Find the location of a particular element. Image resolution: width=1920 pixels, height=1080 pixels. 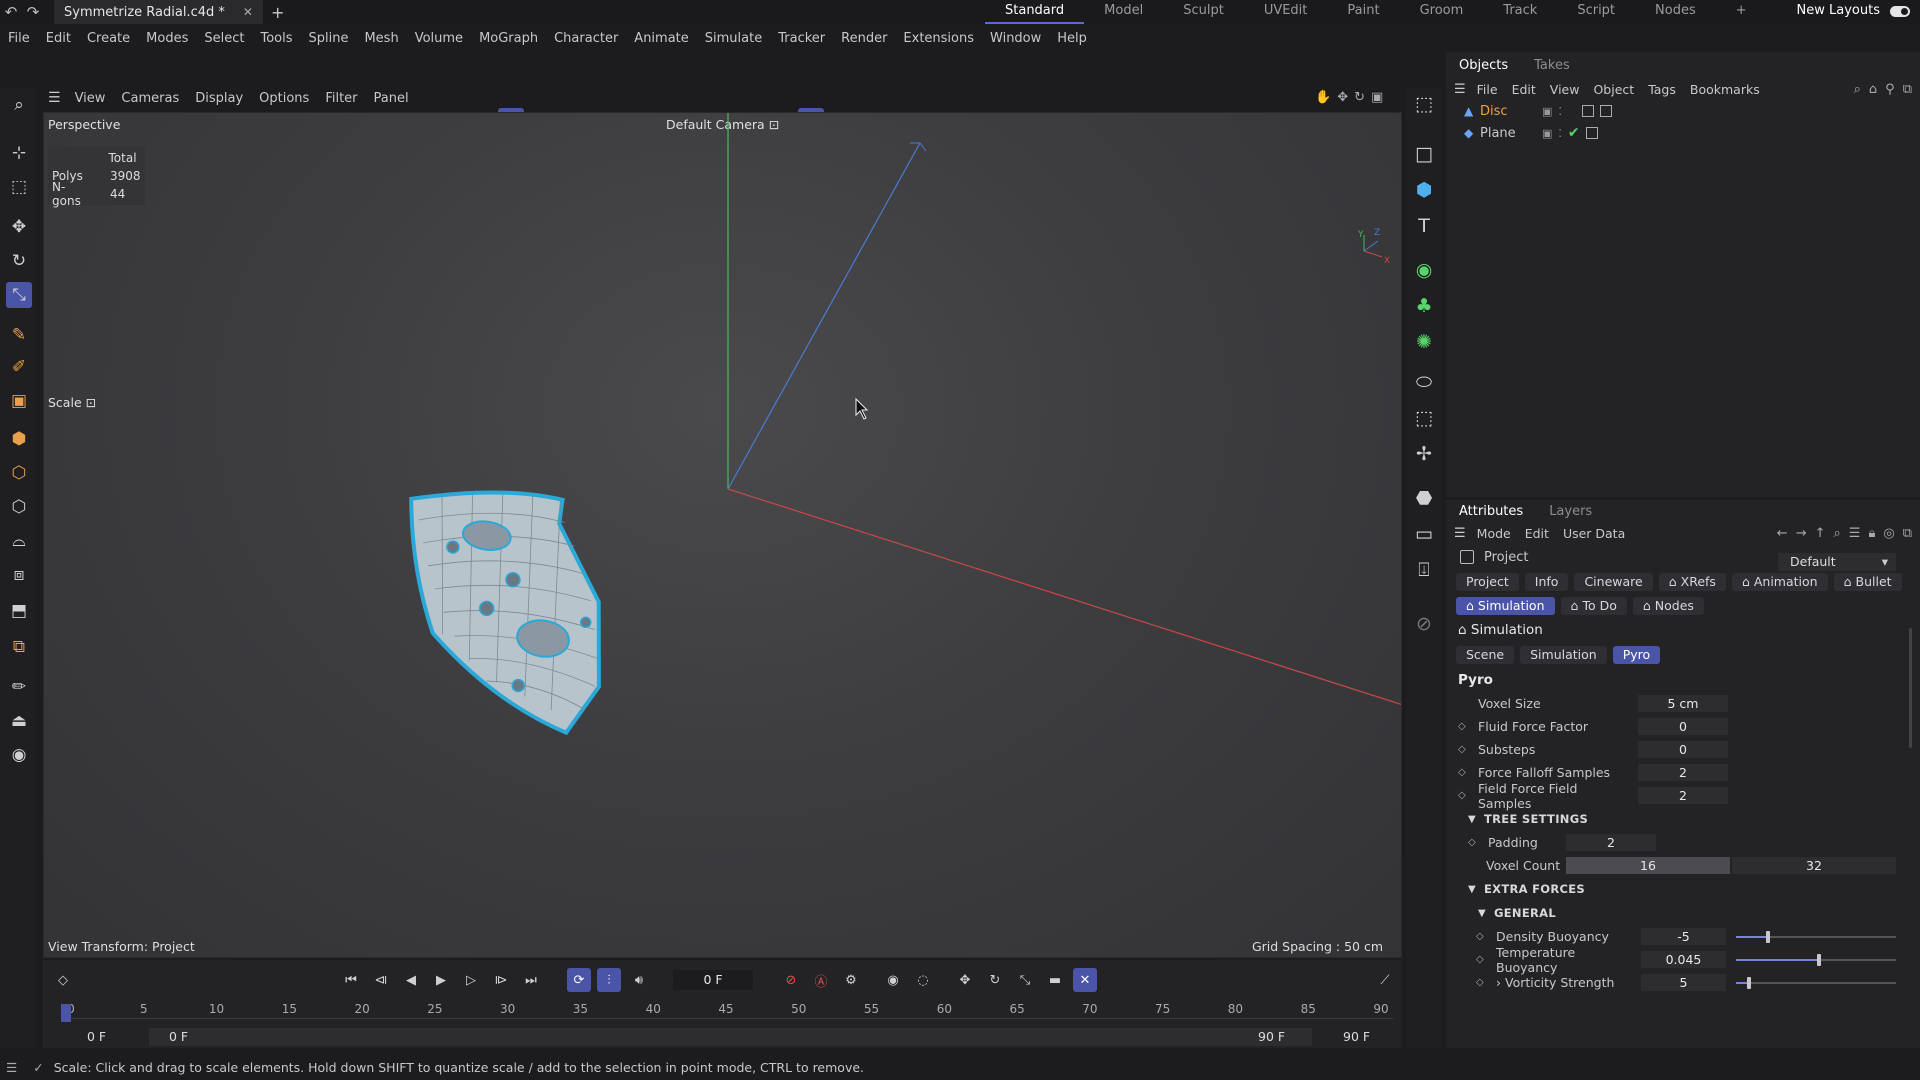

objects-filter-icon: ⚲ is located at coordinates (1890, 89).